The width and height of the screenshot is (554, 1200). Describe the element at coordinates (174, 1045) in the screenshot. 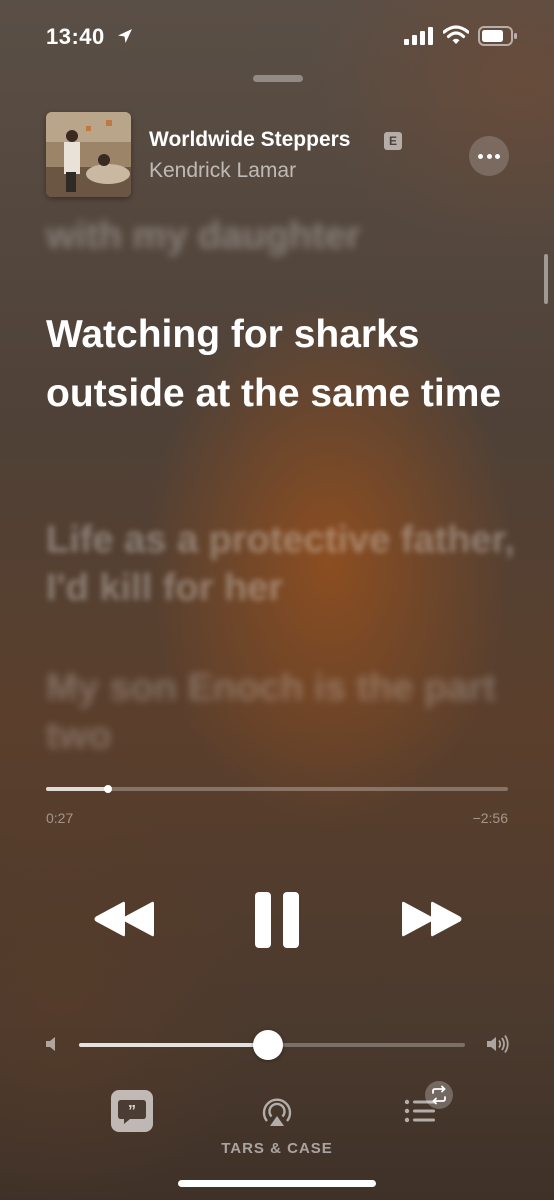

I see `volume-slider-fill` at that location.